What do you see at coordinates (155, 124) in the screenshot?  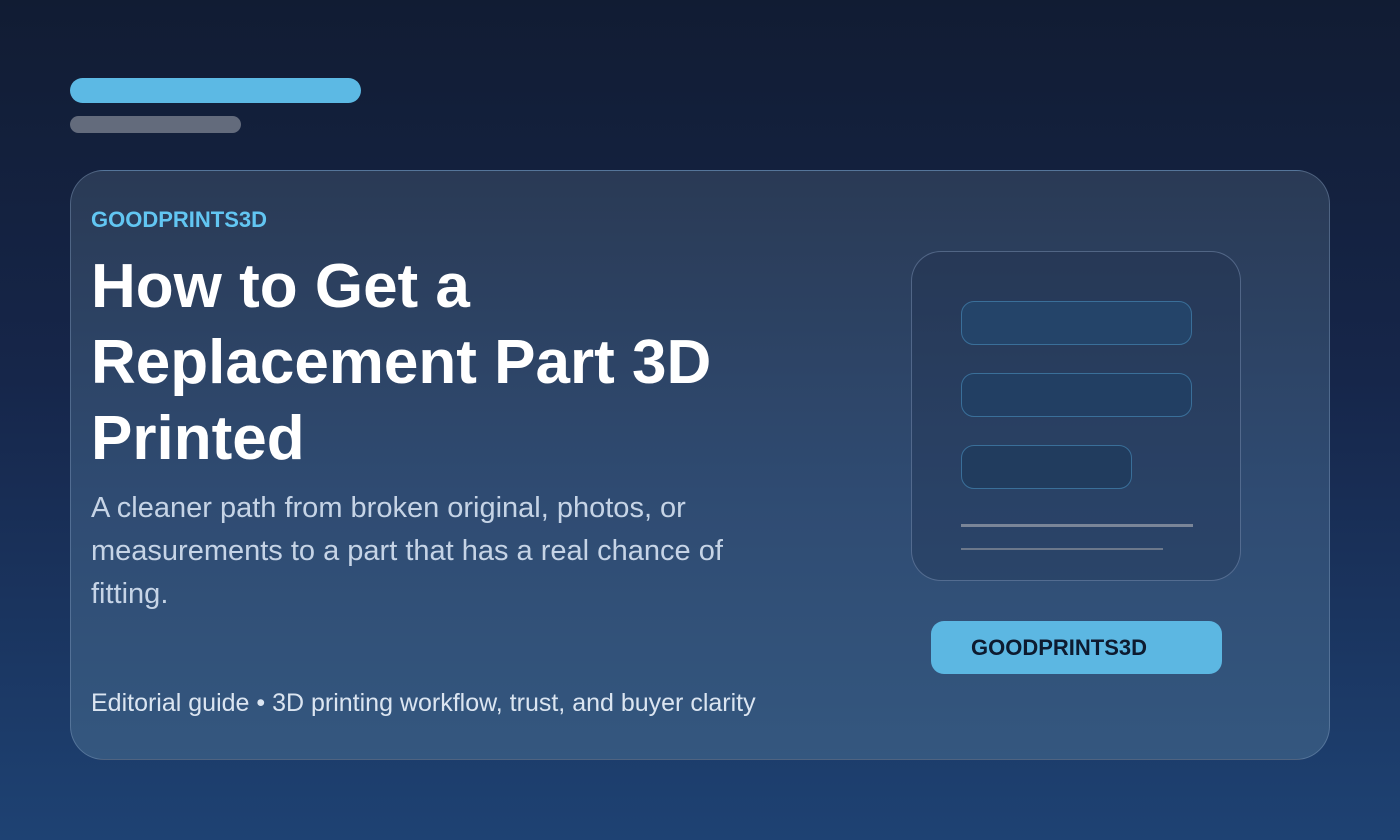 I see `header-muted-bar` at bounding box center [155, 124].